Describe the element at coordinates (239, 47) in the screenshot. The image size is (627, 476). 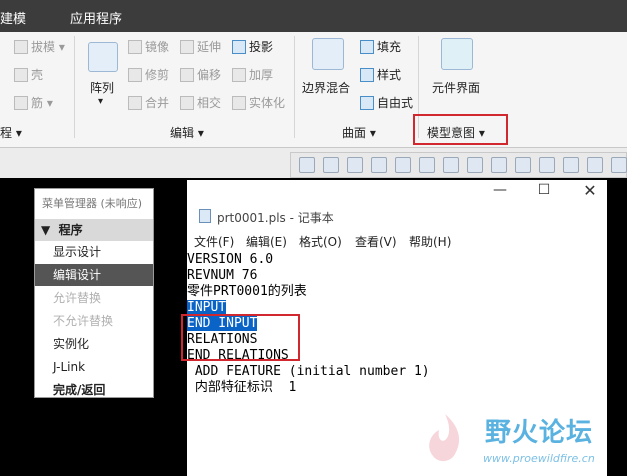
I see `project-icon` at that location.